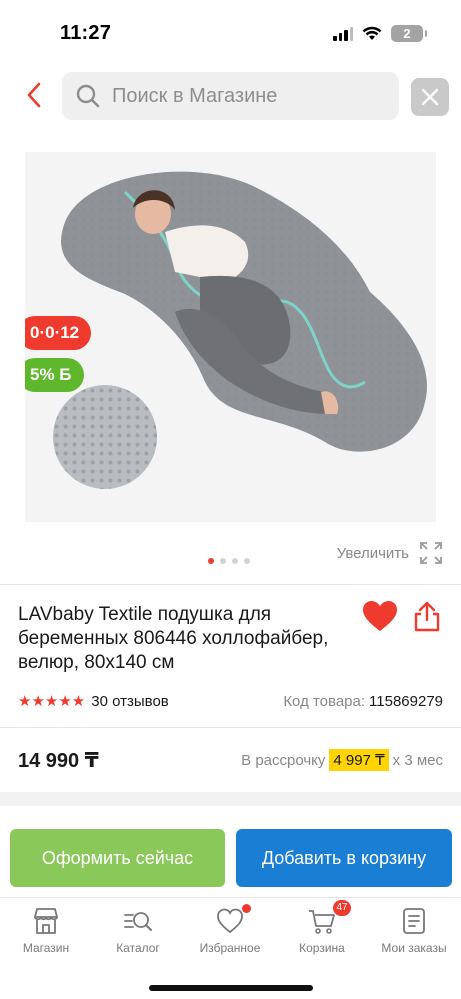 The width and height of the screenshot is (461, 999). I want to click on installment-suffix: x 3 мес, so click(417, 760).